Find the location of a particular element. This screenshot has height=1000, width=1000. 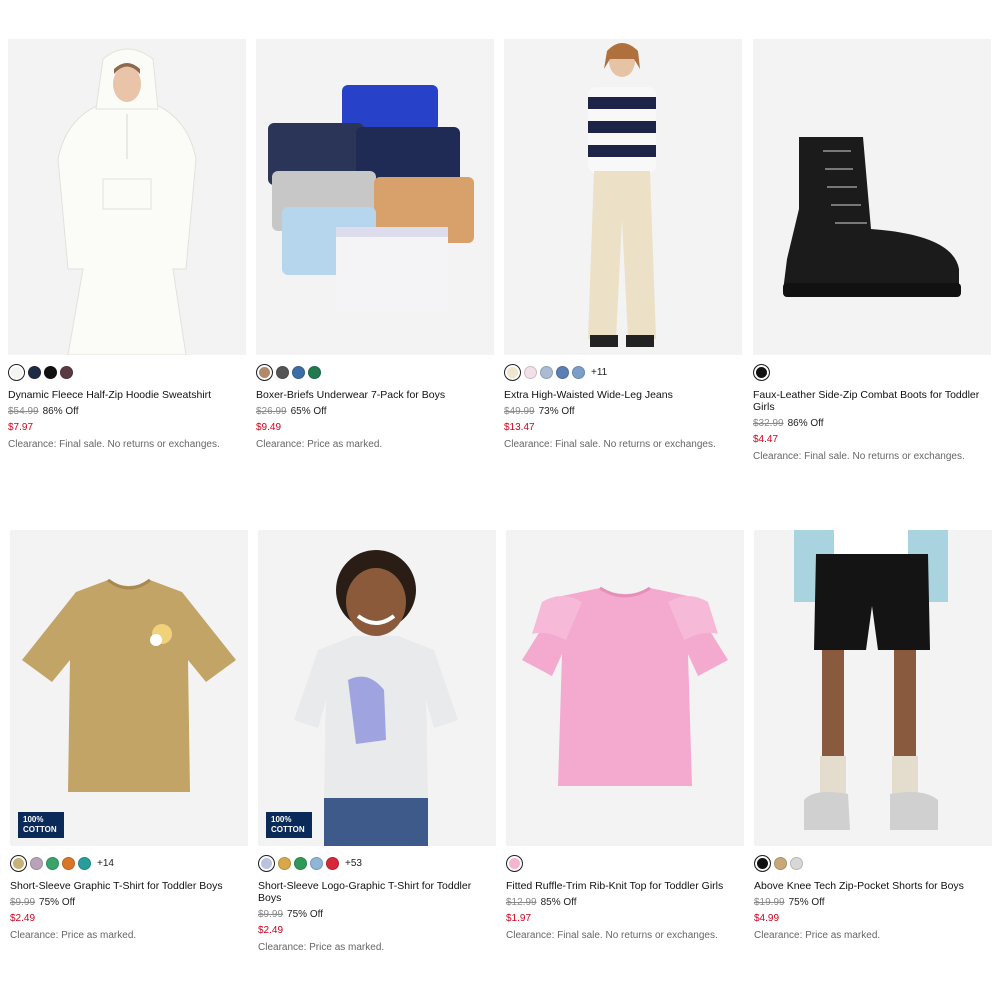

logo-tshirt-illustration is located at coordinates (377, 688).